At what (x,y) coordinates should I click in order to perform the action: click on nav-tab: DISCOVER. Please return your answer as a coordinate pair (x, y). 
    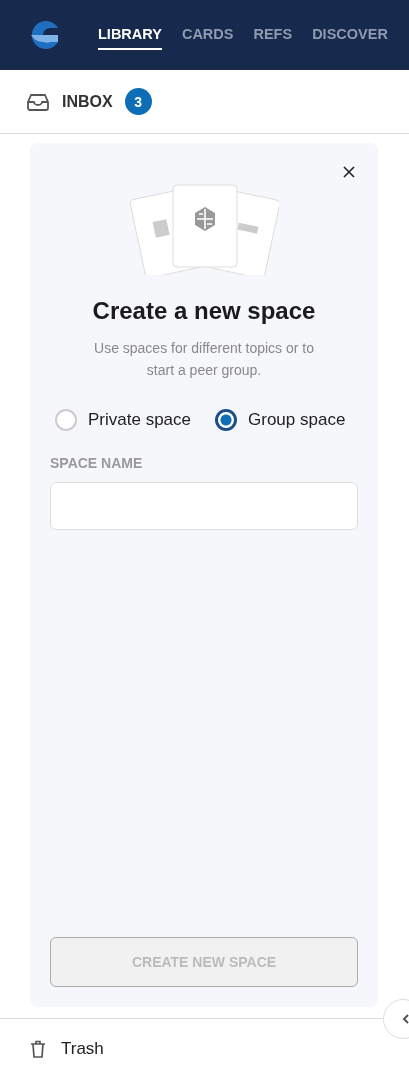
    Looking at the image, I should click on (350, 35).